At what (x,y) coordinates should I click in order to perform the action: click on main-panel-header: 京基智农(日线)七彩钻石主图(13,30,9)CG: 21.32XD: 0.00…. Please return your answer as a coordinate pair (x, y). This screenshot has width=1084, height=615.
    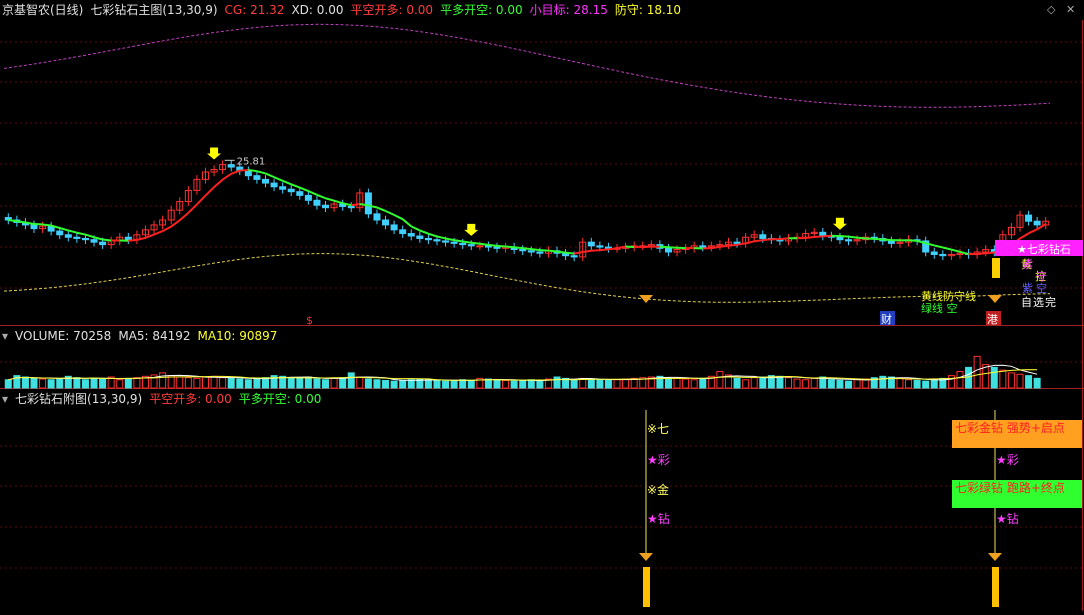
    Looking at the image, I should click on (345, 10).